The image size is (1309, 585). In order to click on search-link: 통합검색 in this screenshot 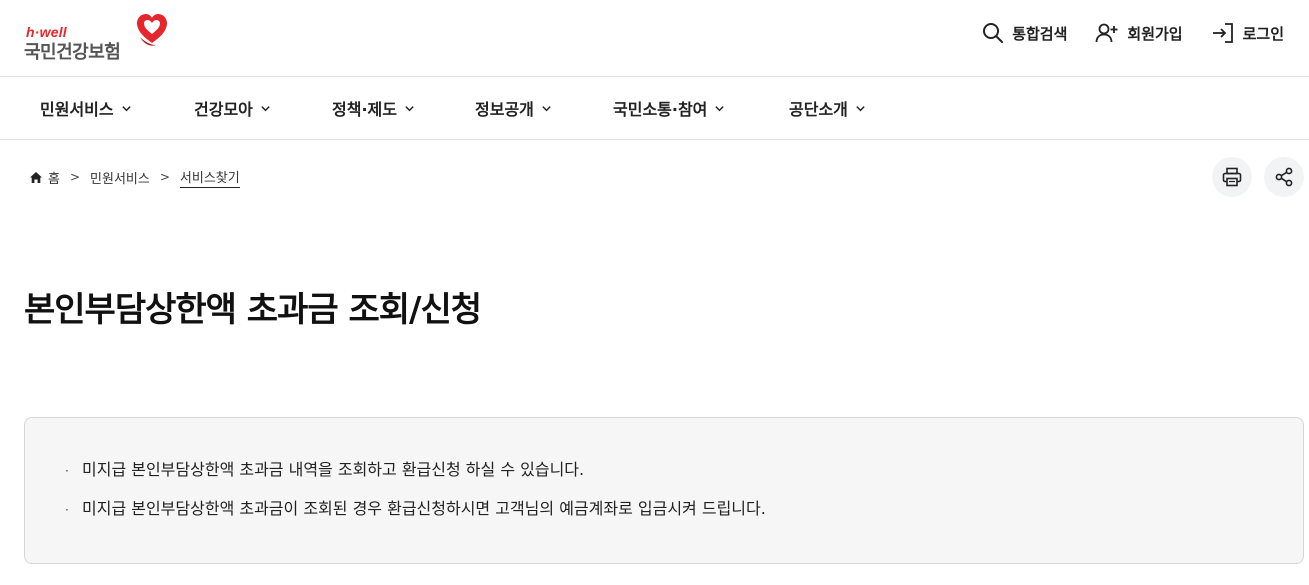, I will do `click(1024, 33)`.